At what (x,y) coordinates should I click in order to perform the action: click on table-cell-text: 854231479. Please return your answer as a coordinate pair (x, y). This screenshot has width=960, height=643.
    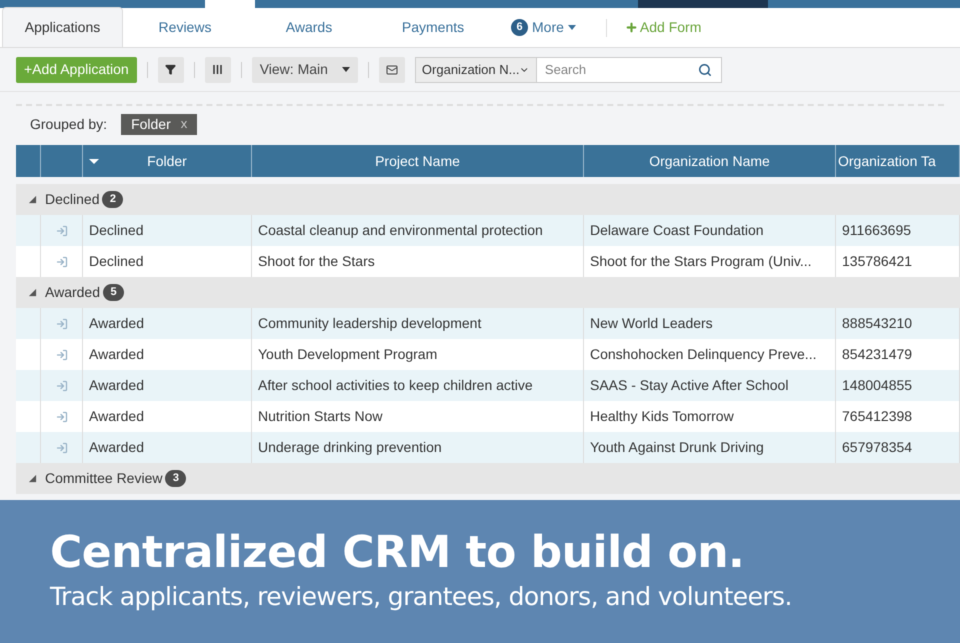
    Looking at the image, I should click on (877, 354).